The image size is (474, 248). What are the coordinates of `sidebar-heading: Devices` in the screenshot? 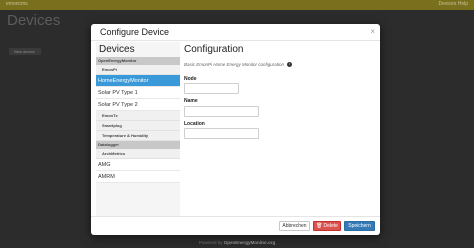 It's located at (117, 49).